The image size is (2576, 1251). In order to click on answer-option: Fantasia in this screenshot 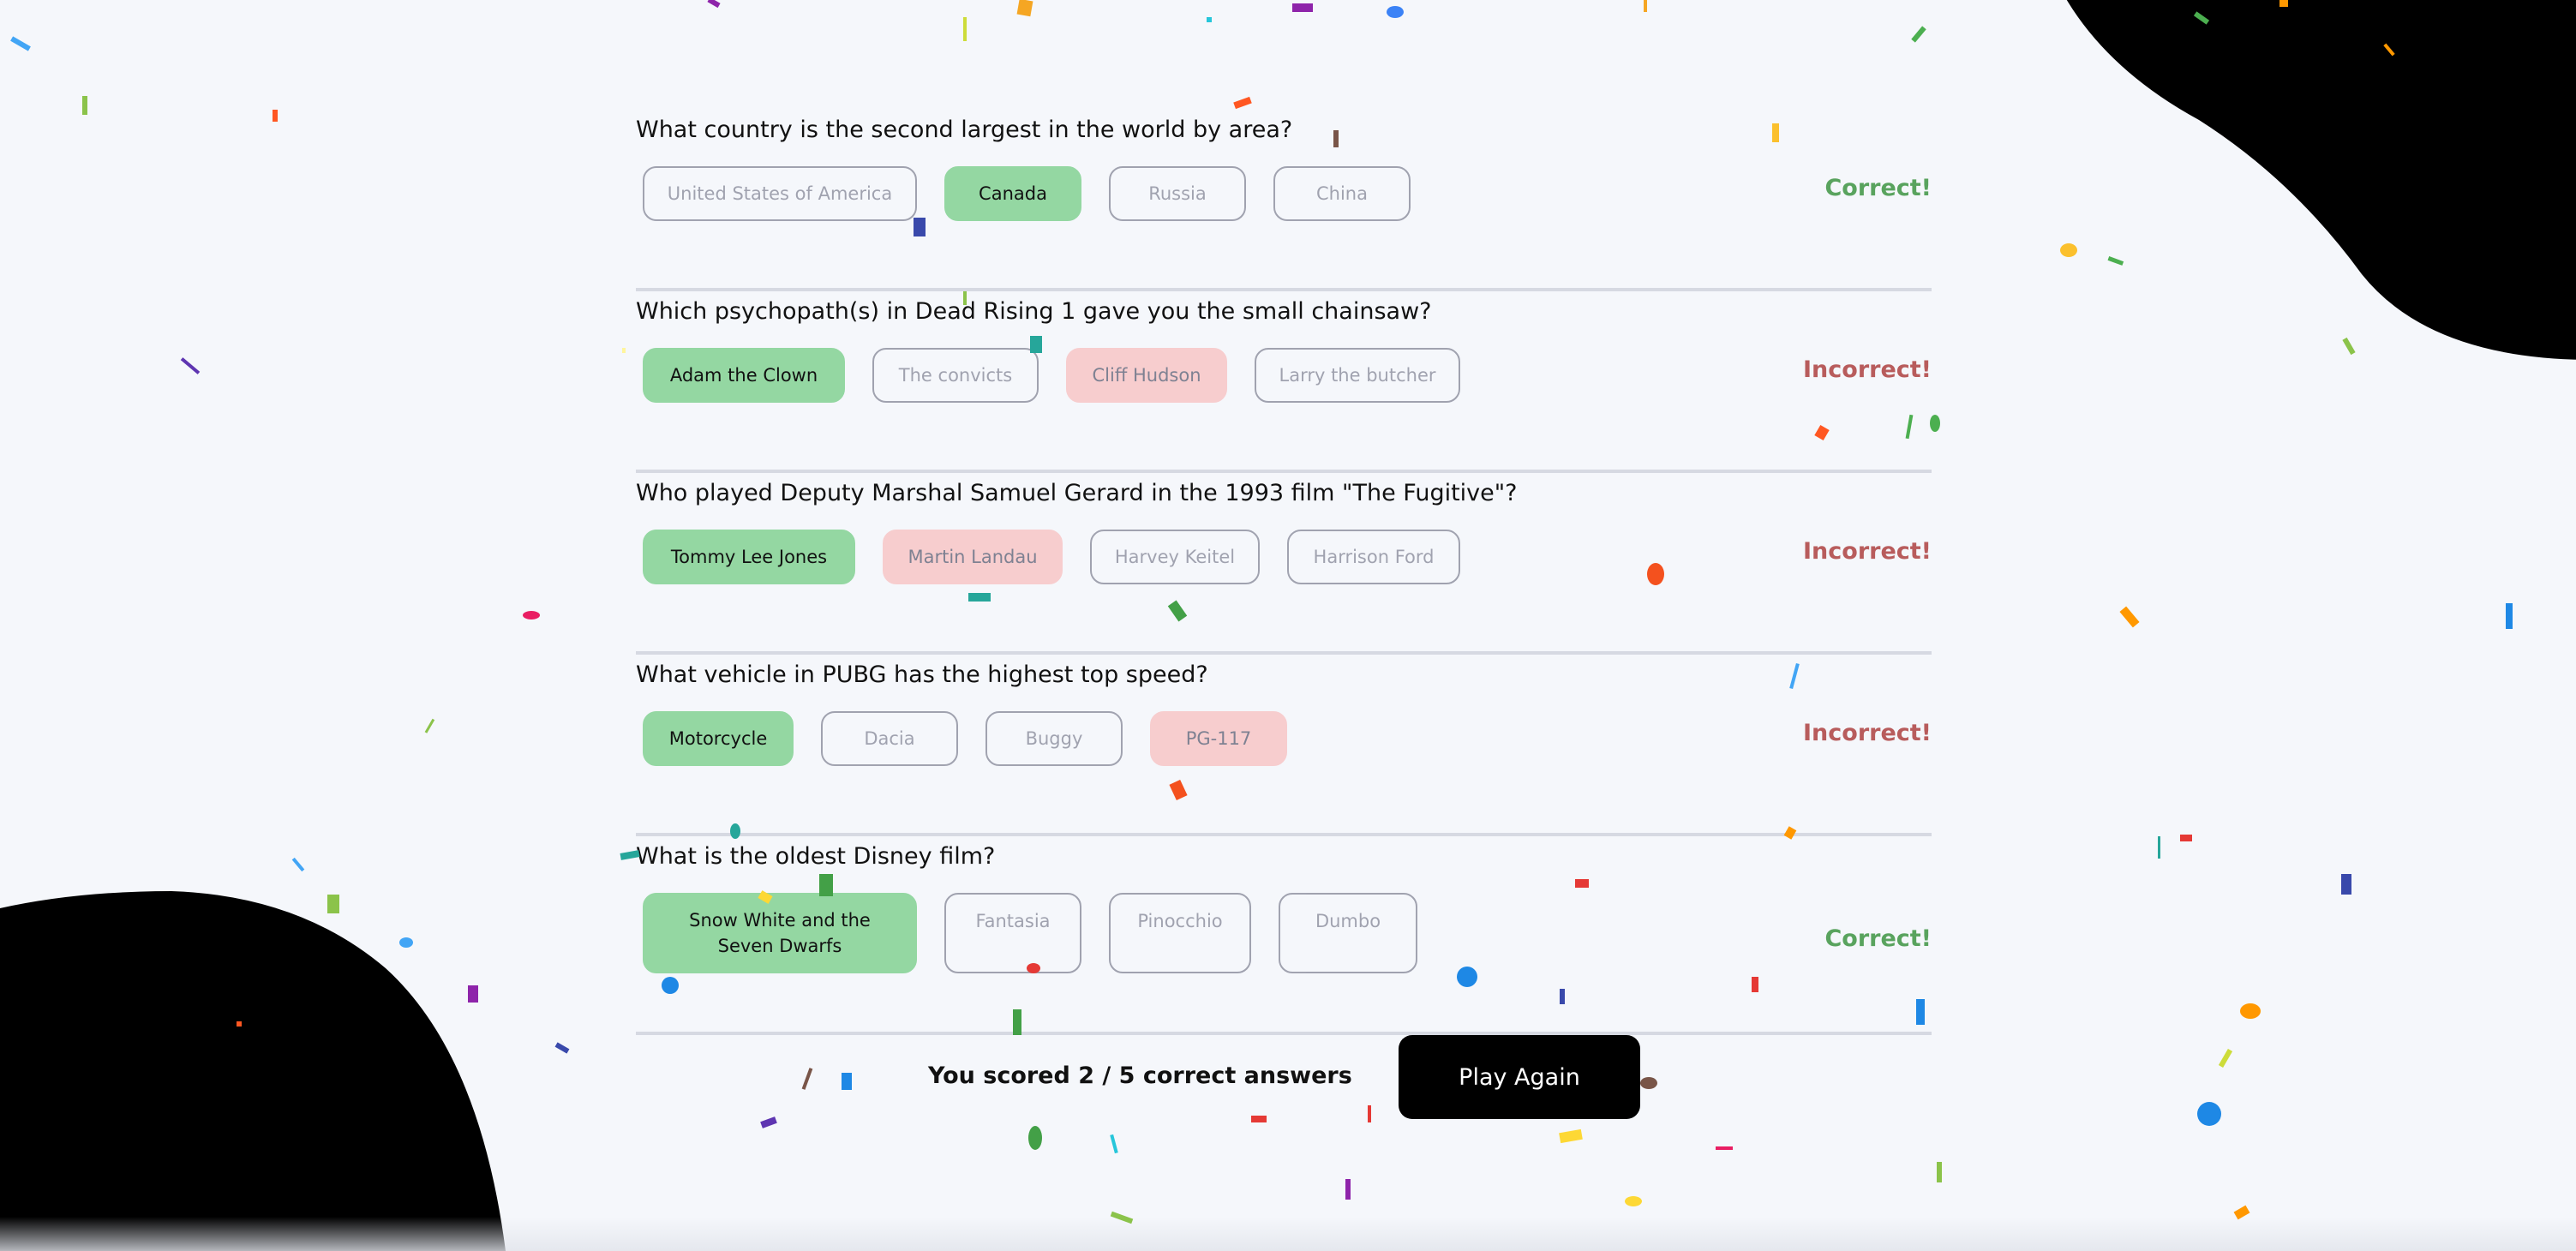, I will do `click(1012, 933)`.